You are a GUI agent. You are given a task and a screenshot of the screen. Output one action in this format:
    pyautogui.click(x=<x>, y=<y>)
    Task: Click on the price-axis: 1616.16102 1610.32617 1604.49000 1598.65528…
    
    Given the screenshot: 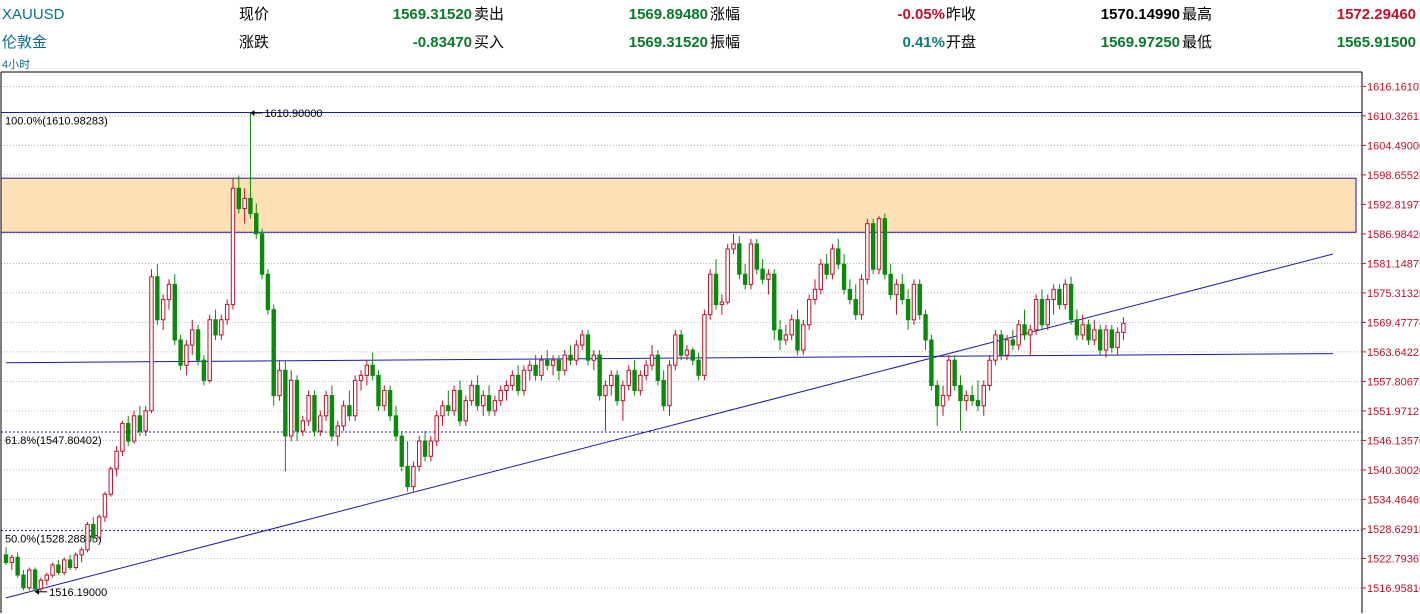 What is the action you would take?
    pyautogui.click(x=1391, y=338)
    